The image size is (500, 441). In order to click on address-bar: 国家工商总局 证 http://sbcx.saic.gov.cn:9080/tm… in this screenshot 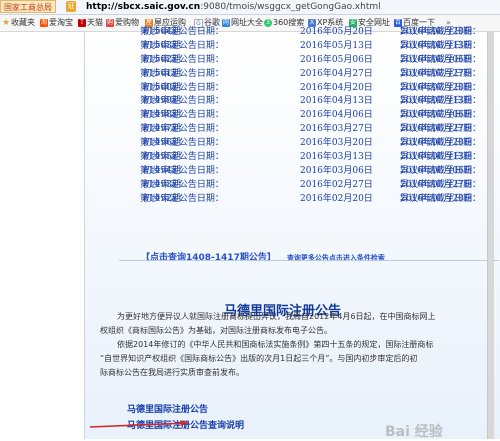, I will do `click(250, 7)`.